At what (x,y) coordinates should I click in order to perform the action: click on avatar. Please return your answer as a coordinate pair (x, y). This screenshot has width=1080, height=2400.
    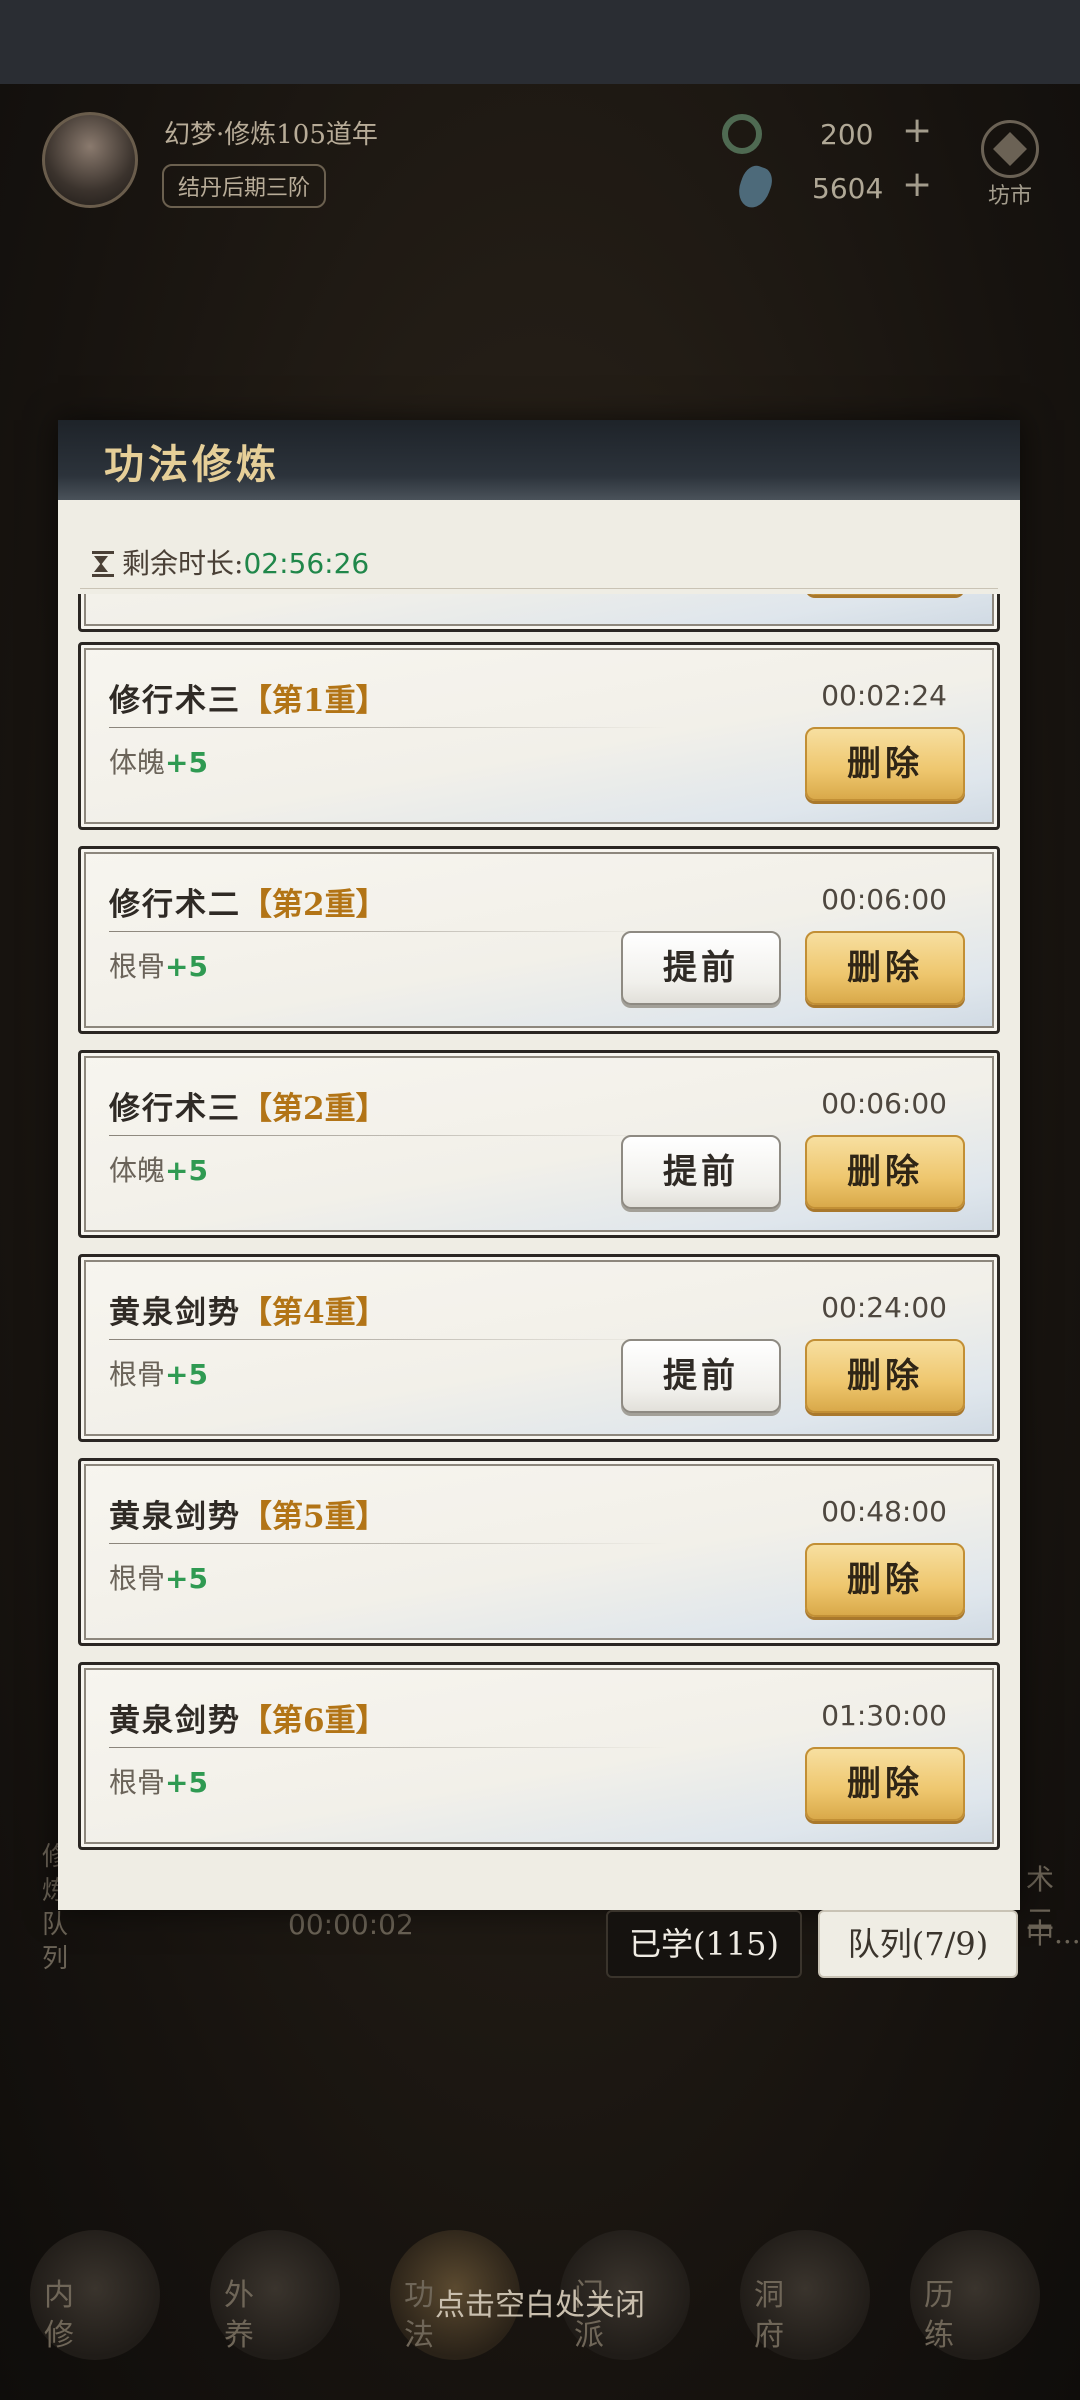
    Looking at the image, I should click on (90, 160).